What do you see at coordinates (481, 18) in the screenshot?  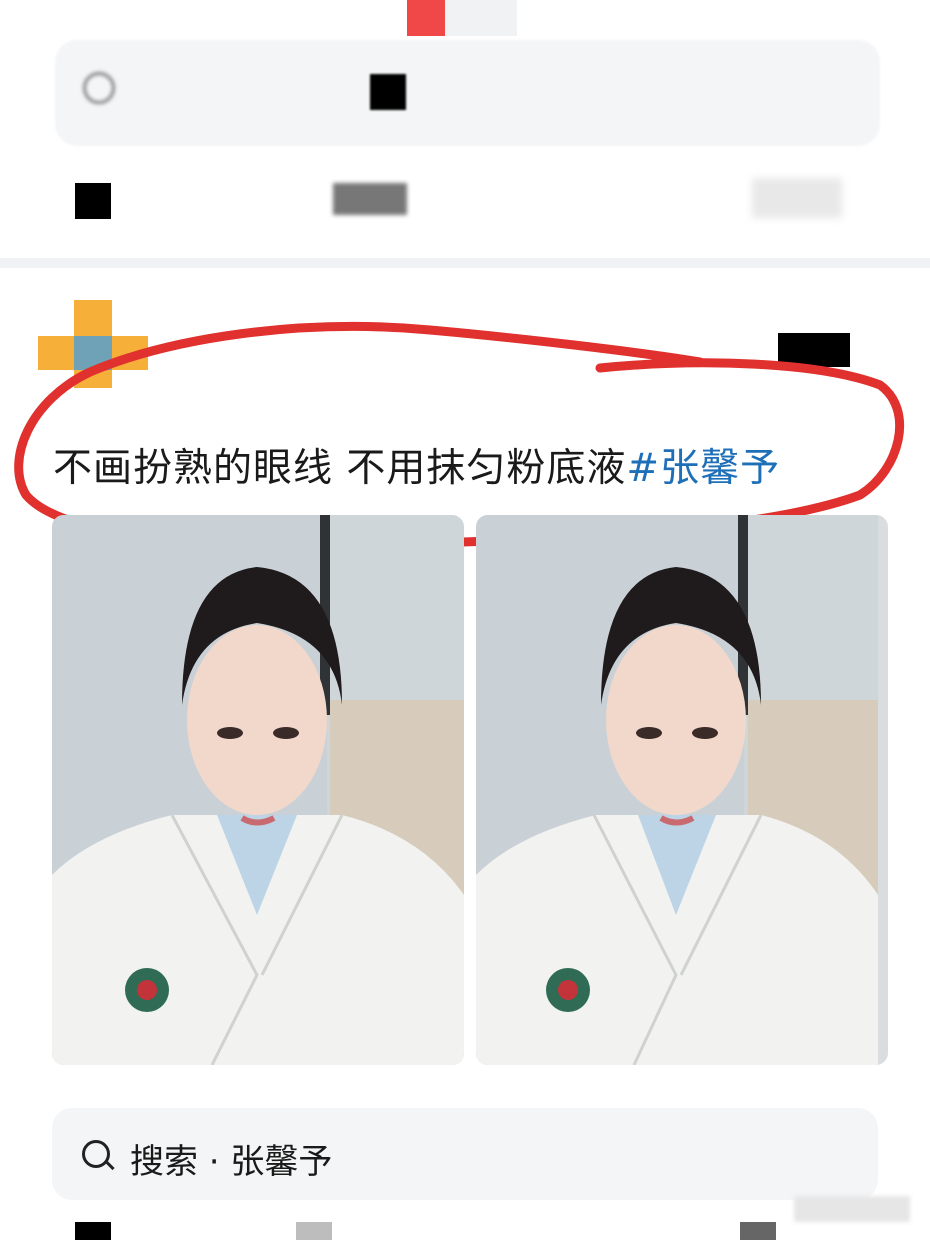 I see `top-tab-fragment-grey` at bounding box center [481, 18].